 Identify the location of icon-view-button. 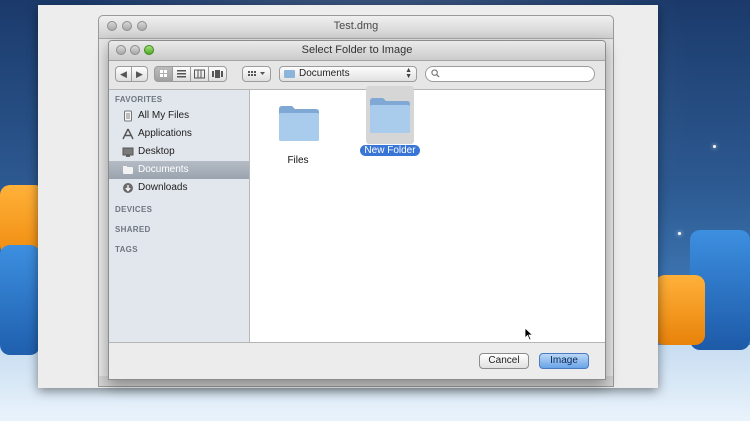
(163, 74).